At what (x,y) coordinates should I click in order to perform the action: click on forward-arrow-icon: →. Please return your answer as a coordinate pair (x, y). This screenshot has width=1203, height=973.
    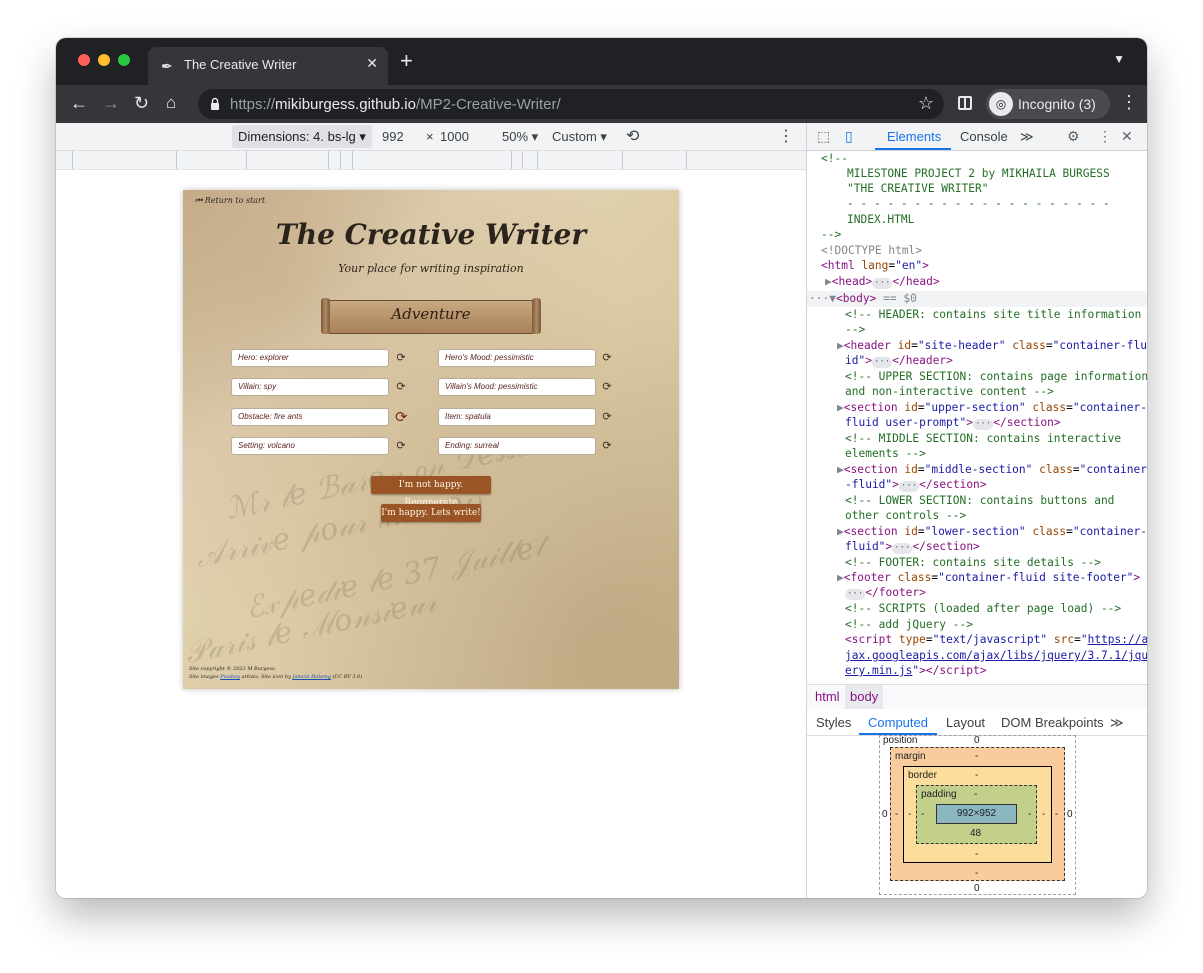
    Looking at the image, I should click on (111, 103).